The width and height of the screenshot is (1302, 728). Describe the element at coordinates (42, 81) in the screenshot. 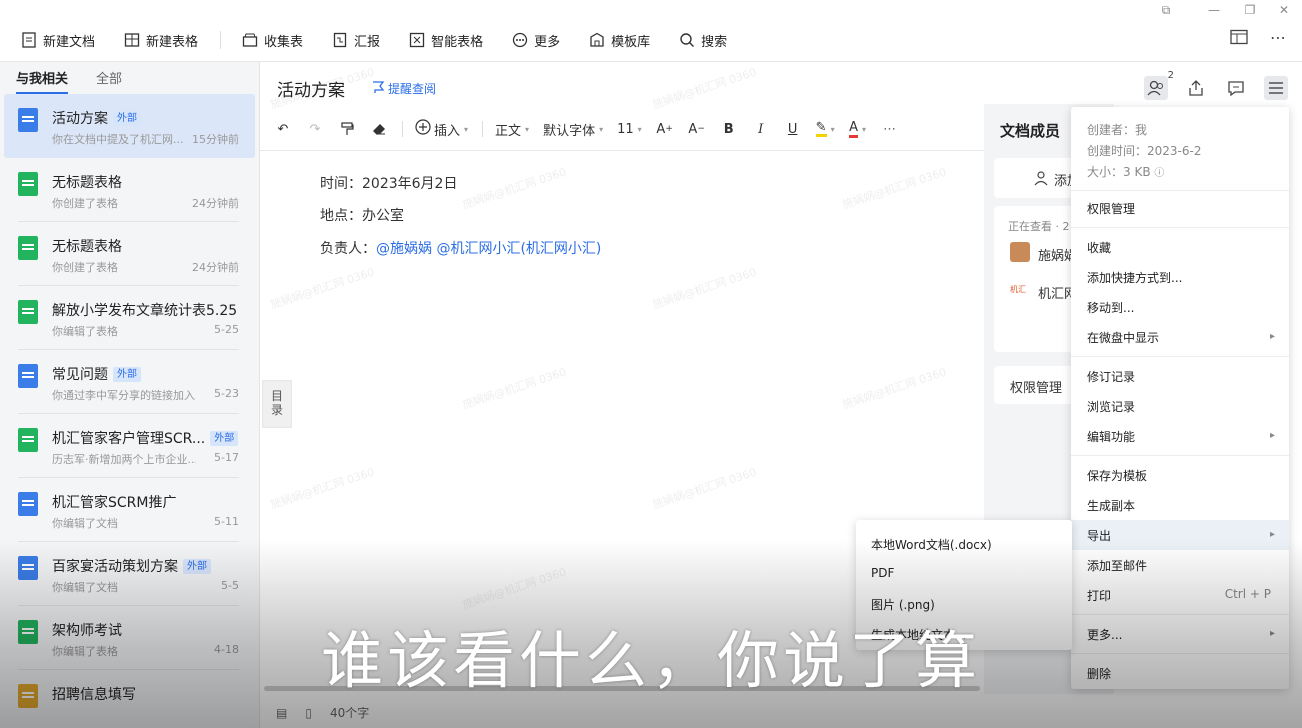

I see `tab-related: 与我相关` at that location.